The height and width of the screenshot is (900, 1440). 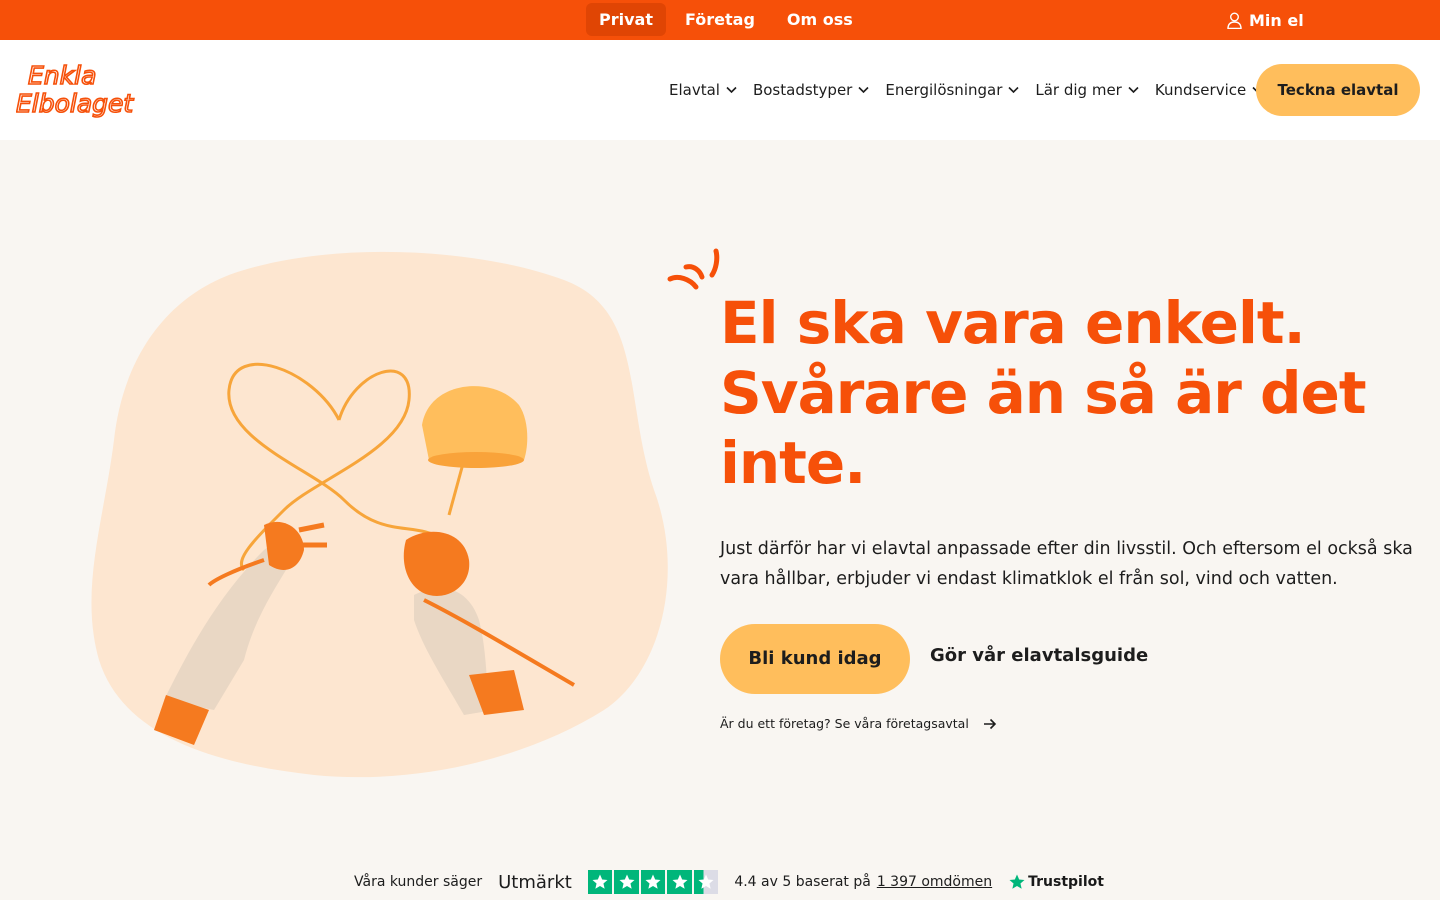 What do you see at coordinates (1234, 20) in the screenshot?
I see `user-icon` at bounding box center [1234, 20].